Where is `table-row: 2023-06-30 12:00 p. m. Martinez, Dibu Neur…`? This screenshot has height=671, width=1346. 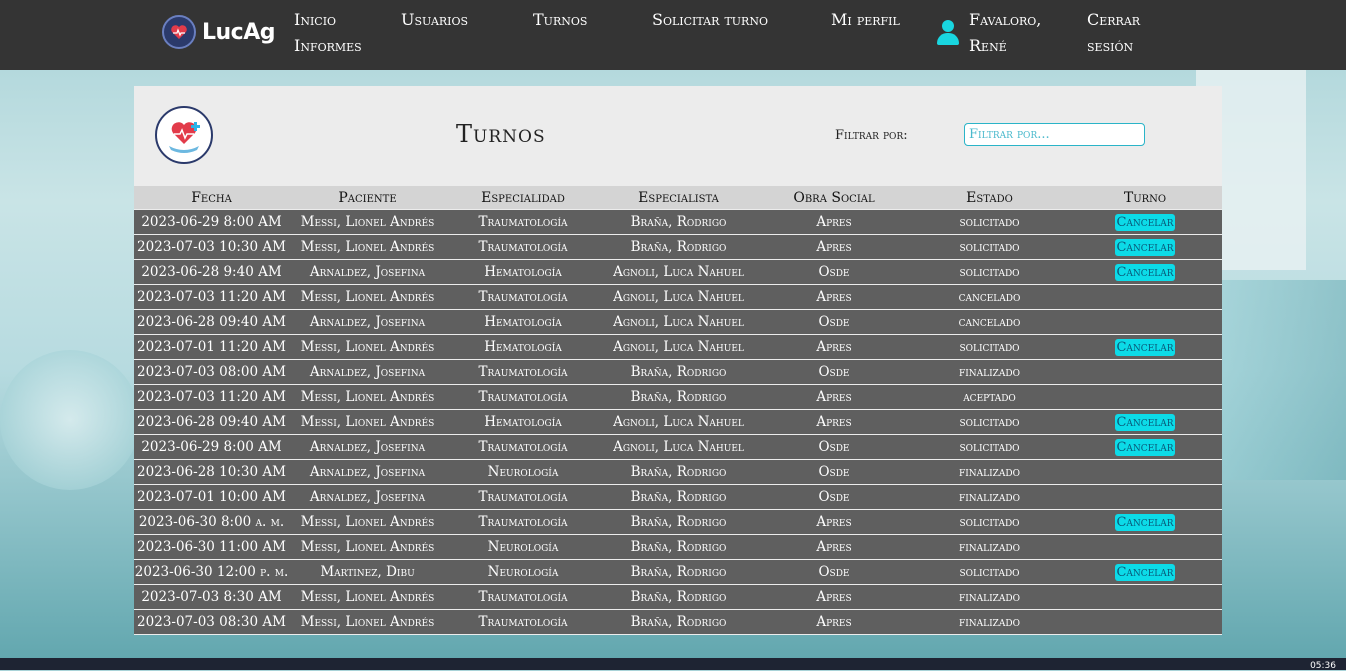 table-row: 2023-06-30 12:00 p. m. Martinez, Dibu Neur… is located at coordinates (678, 572).